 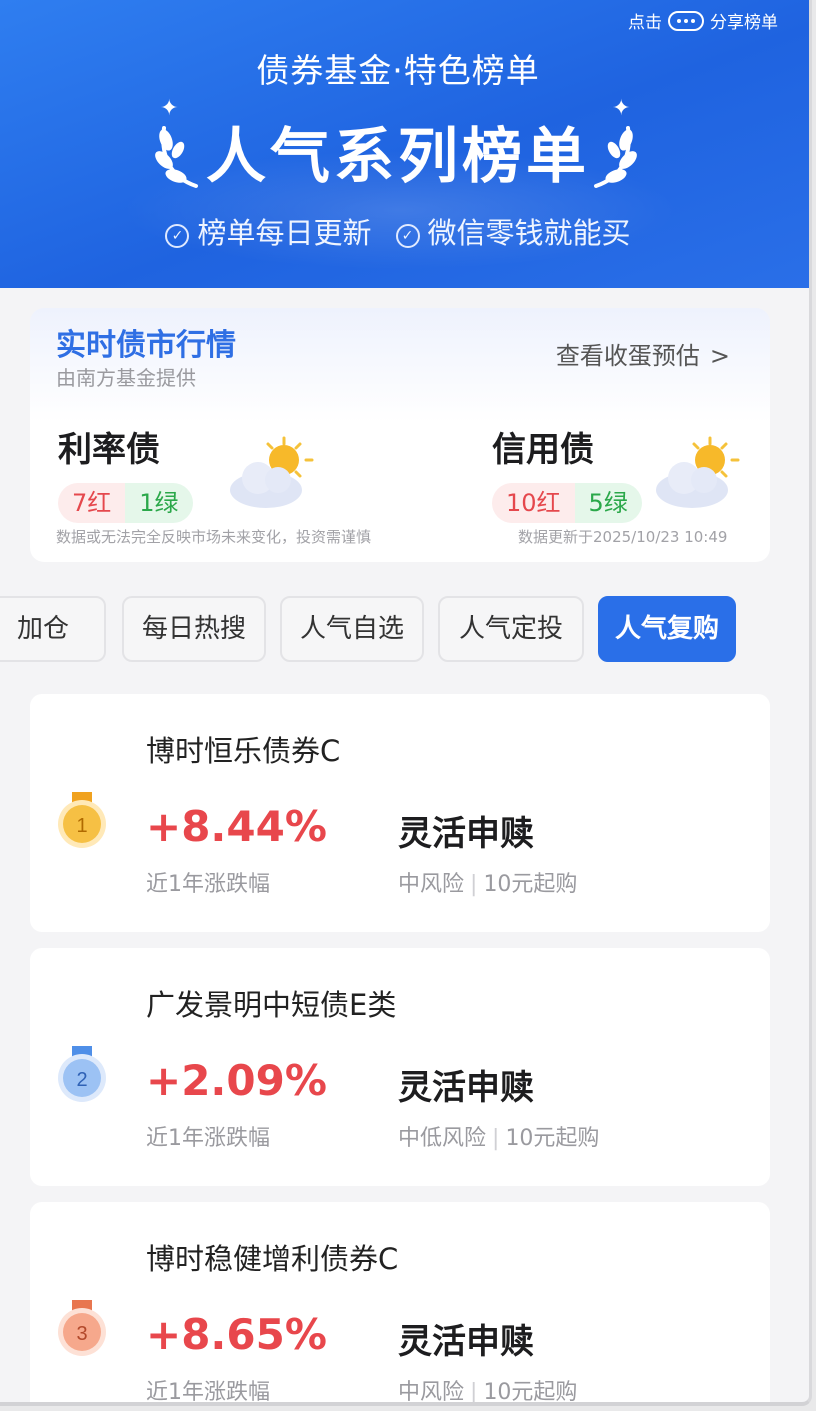 I want to click on tab-popular-repurchase: 人气复购, so click(x=667, y=629).